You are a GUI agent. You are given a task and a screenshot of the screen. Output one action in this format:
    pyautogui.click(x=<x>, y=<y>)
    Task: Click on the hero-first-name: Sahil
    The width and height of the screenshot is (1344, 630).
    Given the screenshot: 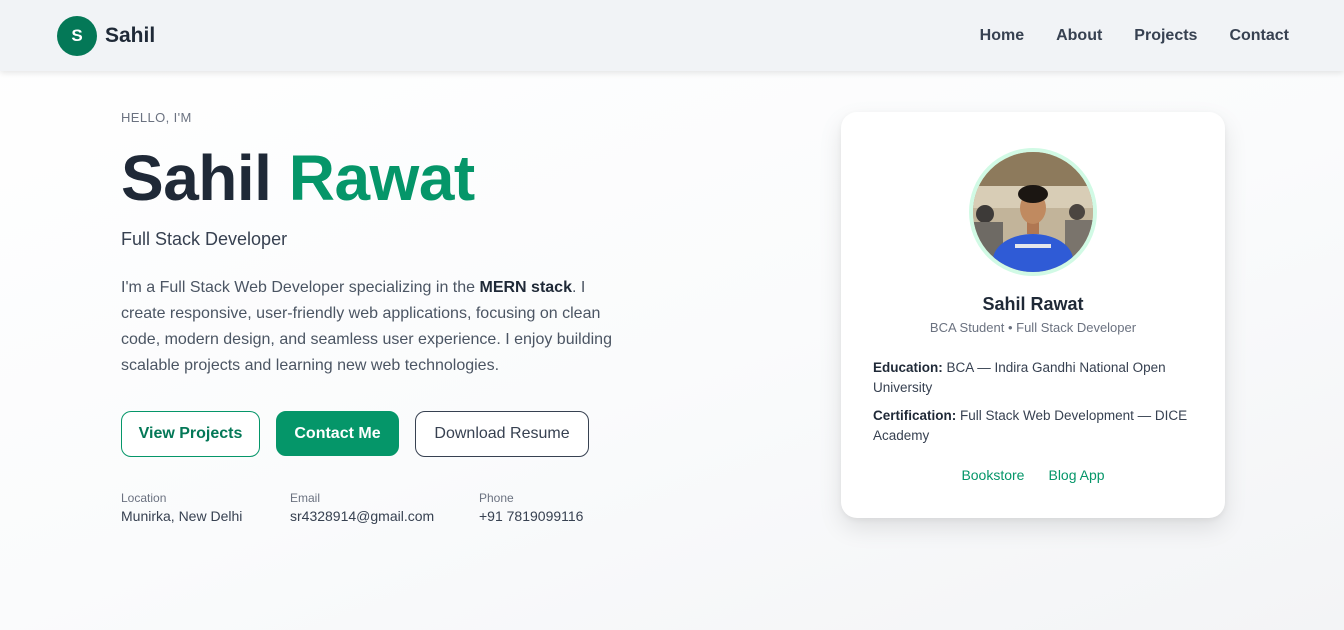 What is the action you would take?
    pyautogui.click(x=196, y=178)
    